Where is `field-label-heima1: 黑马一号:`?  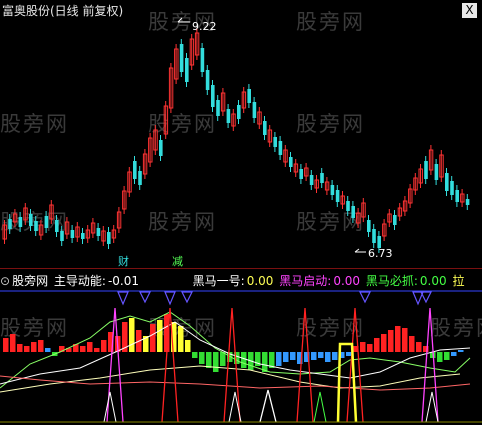
field-label-heima1: 黑马一号: is located at coordinates (218, 281).